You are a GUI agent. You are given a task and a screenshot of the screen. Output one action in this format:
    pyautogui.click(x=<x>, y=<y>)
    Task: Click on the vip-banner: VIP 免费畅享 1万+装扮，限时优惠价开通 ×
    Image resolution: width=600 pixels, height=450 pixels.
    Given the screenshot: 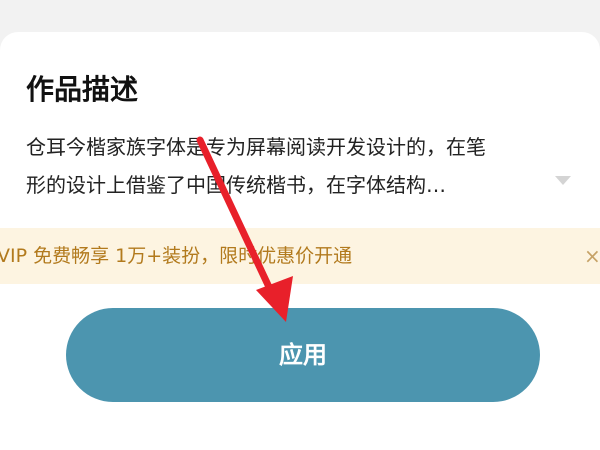 What is the action you would take?
    pyautogui.click(x=300, y=256)
    